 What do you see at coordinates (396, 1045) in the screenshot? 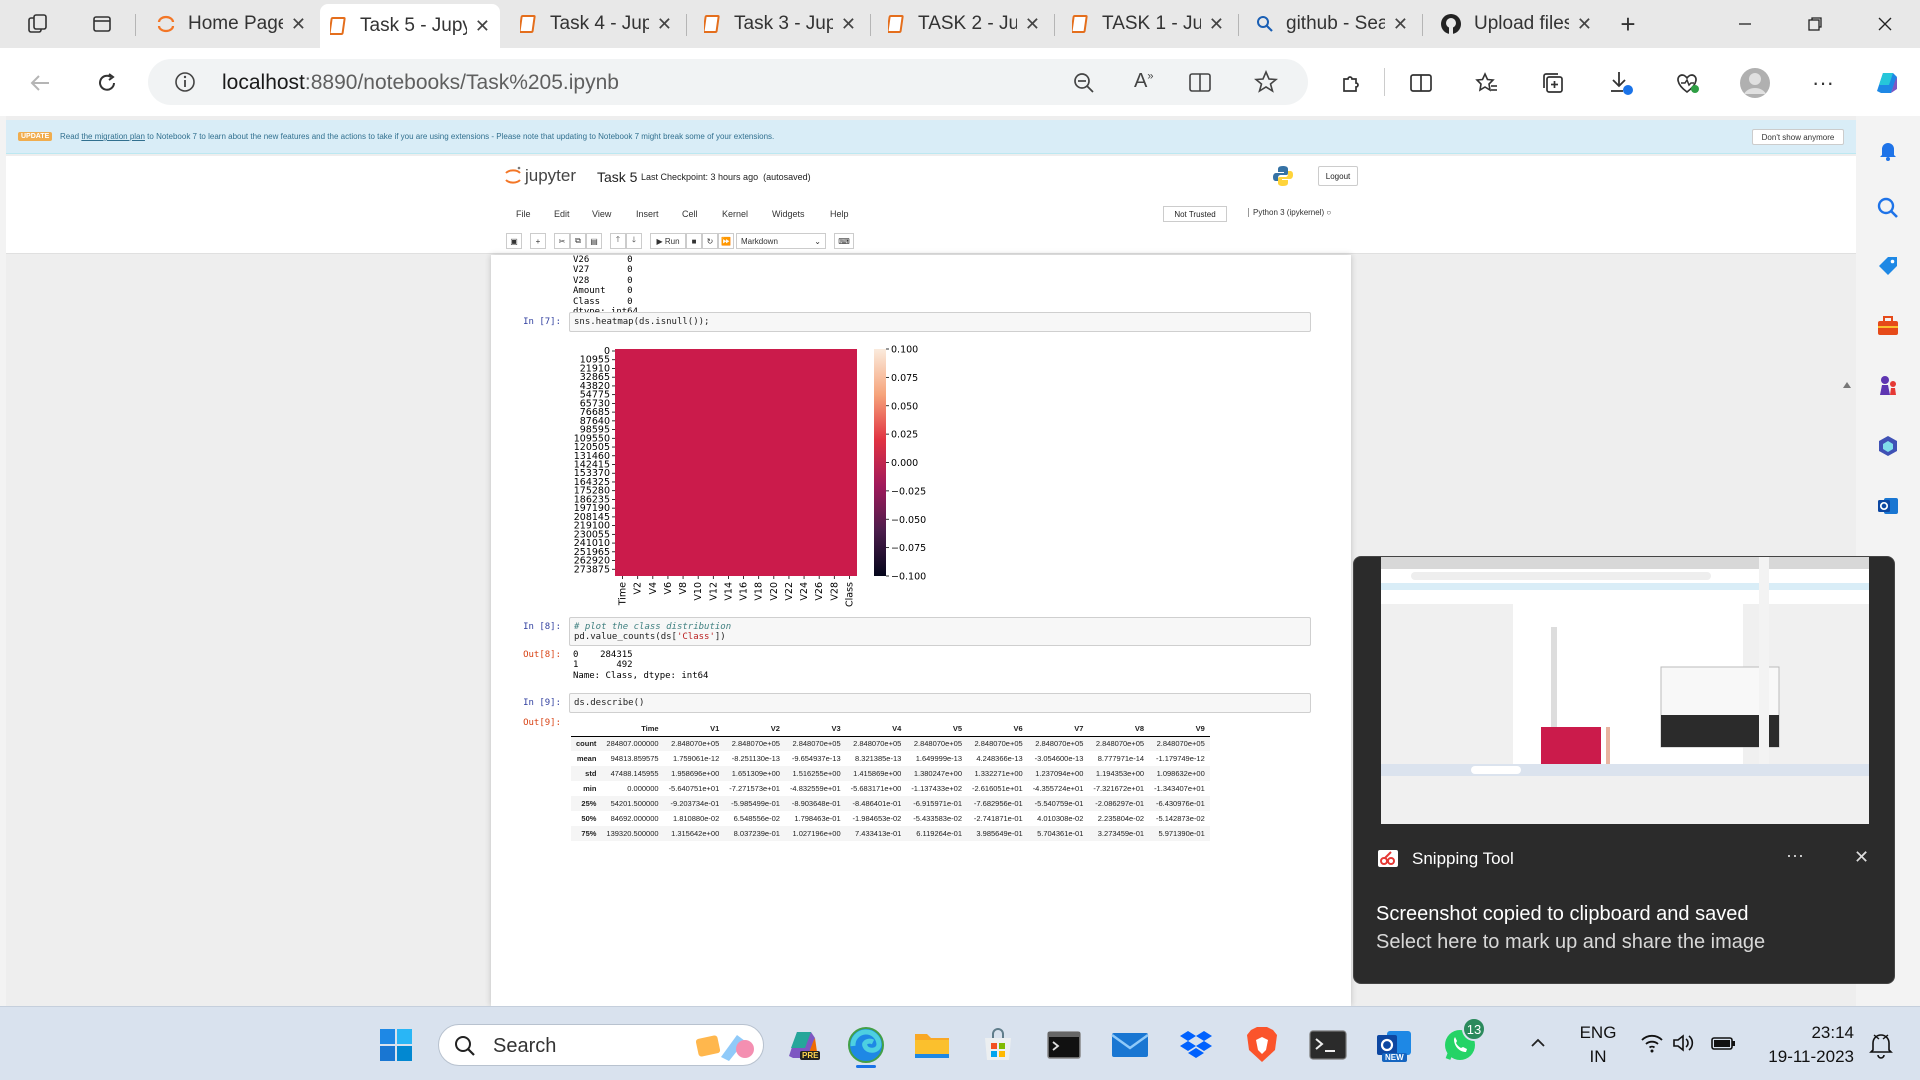
I see `start-windows-icon` at bounding box center [396, 1045].